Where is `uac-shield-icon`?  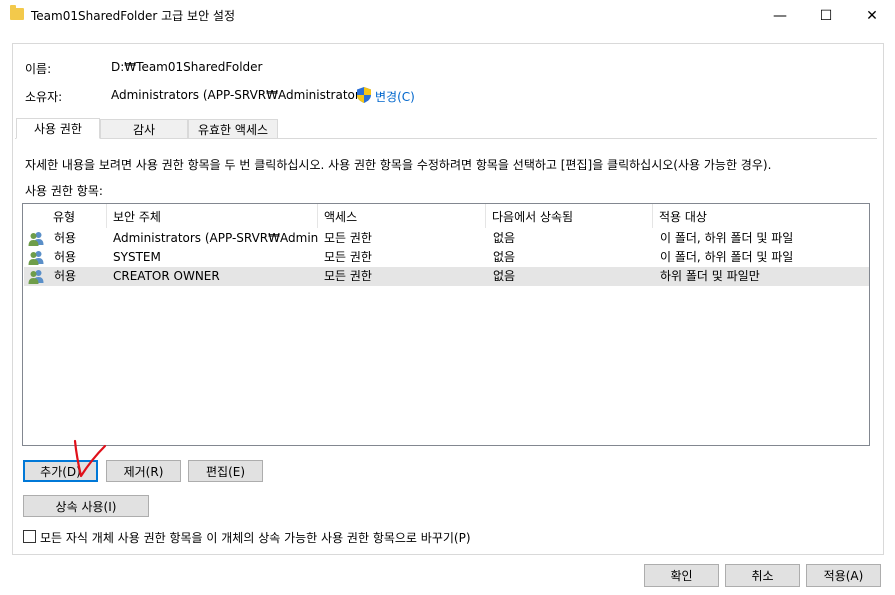 uac-shield-icon is located at coordinates (364, 95).